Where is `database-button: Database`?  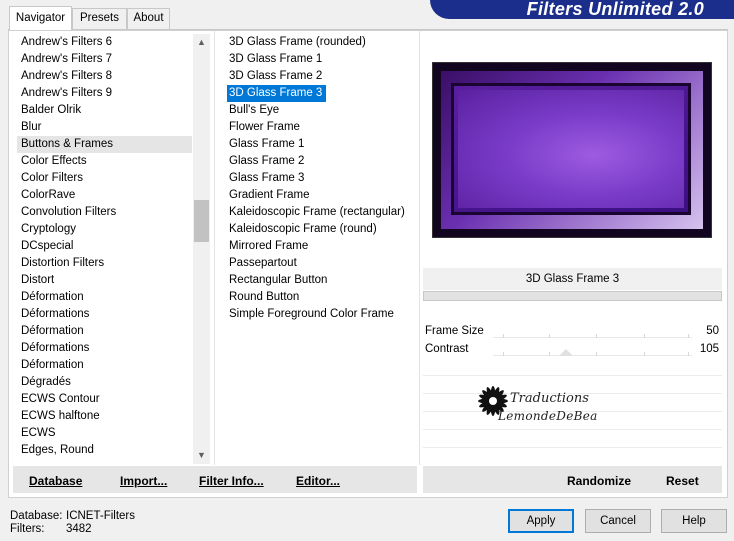 database-button: Database is located at coordinates (55, 481).